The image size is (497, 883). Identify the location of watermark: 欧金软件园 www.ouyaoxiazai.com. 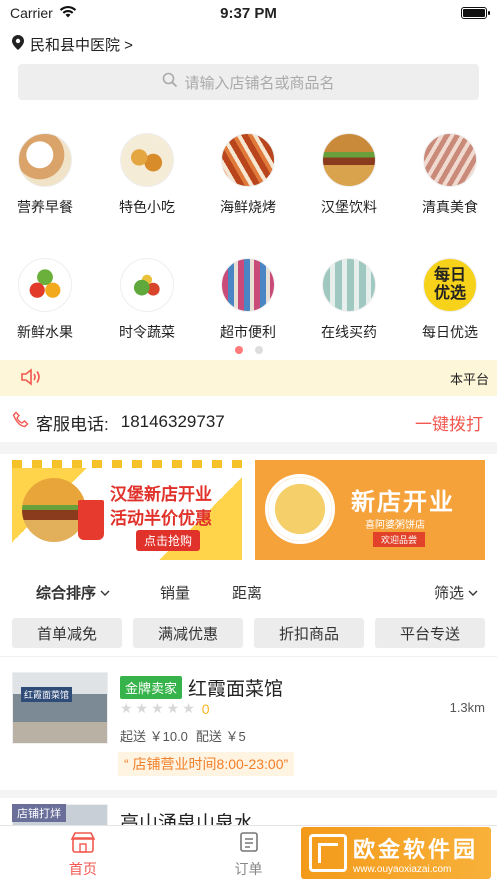
(396, 853).